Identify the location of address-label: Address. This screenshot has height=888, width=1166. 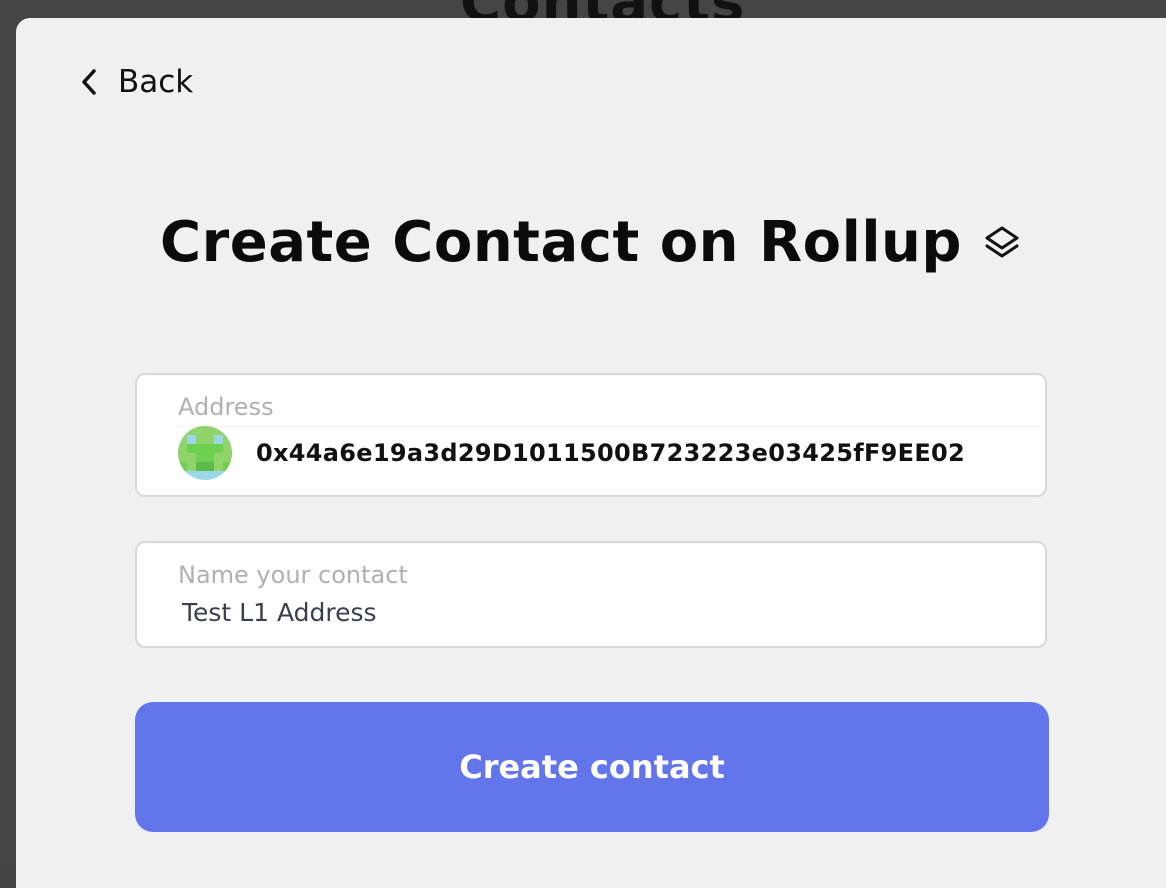
(226, 407).